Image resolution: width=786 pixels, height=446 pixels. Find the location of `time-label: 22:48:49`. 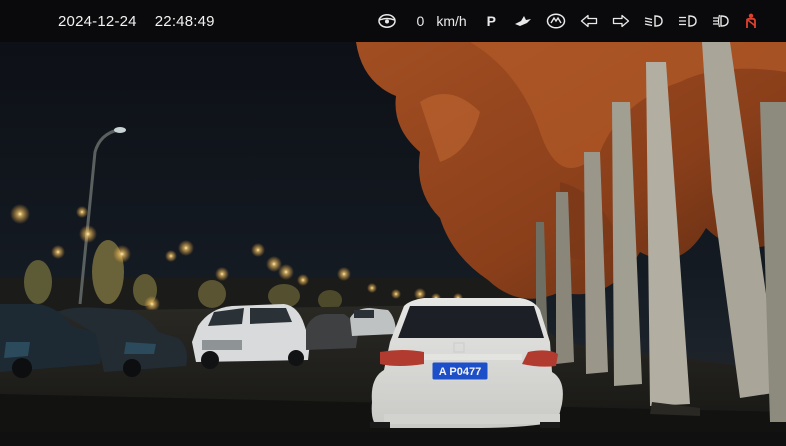

time-label: 22:48:49 is located at coordinates (184, 21).